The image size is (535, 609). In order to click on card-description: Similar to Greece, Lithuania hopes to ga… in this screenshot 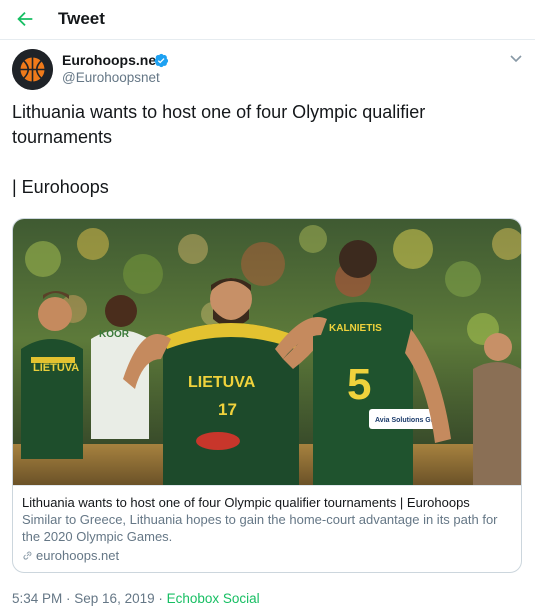, I will do `click(260, 528)`.